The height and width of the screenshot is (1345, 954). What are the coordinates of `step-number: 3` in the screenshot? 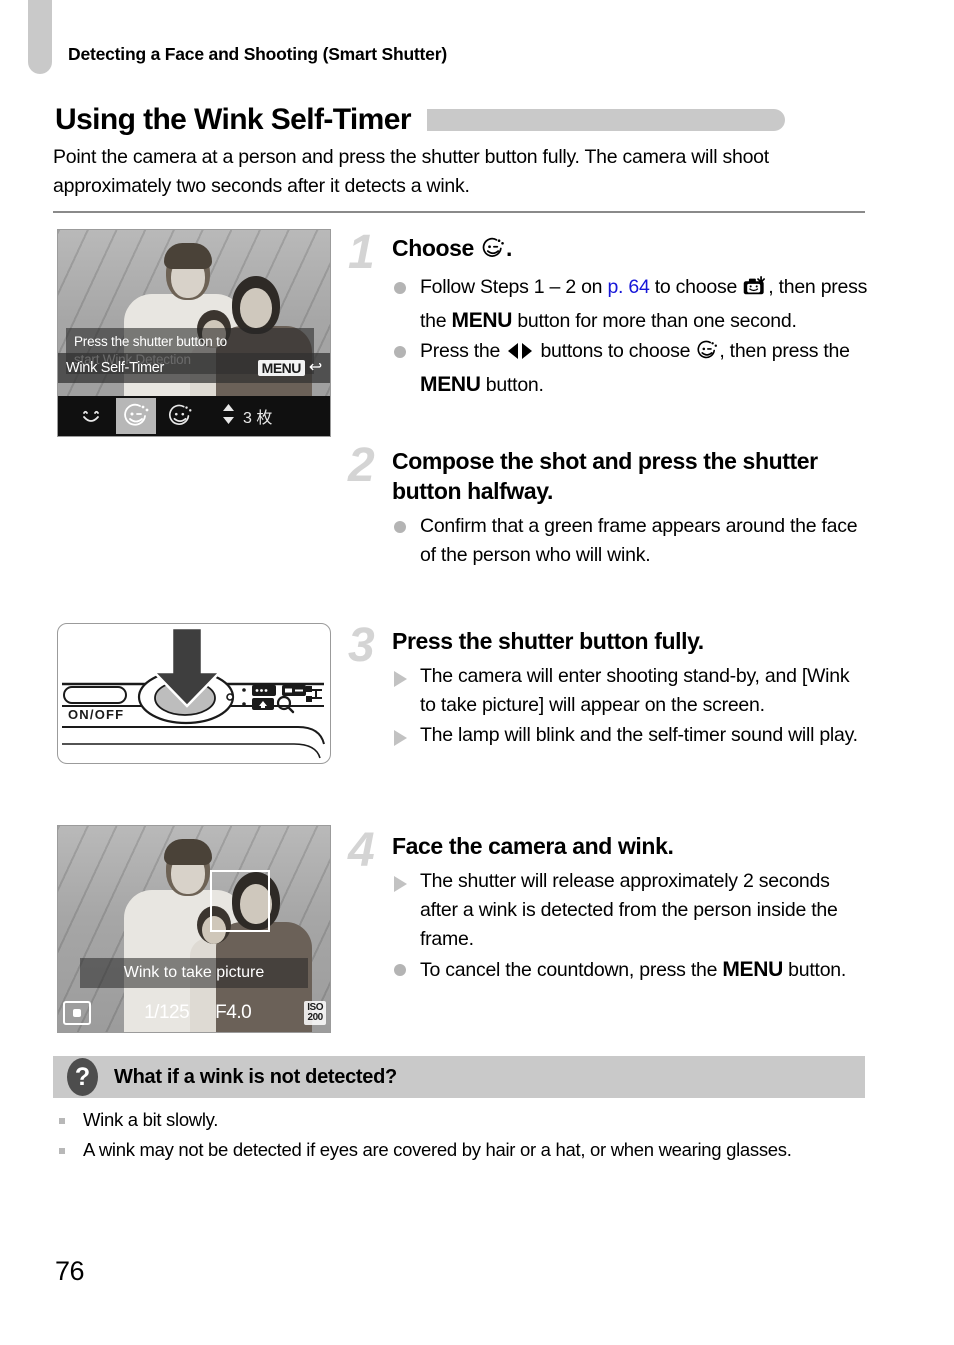 It's located at (361, 645).